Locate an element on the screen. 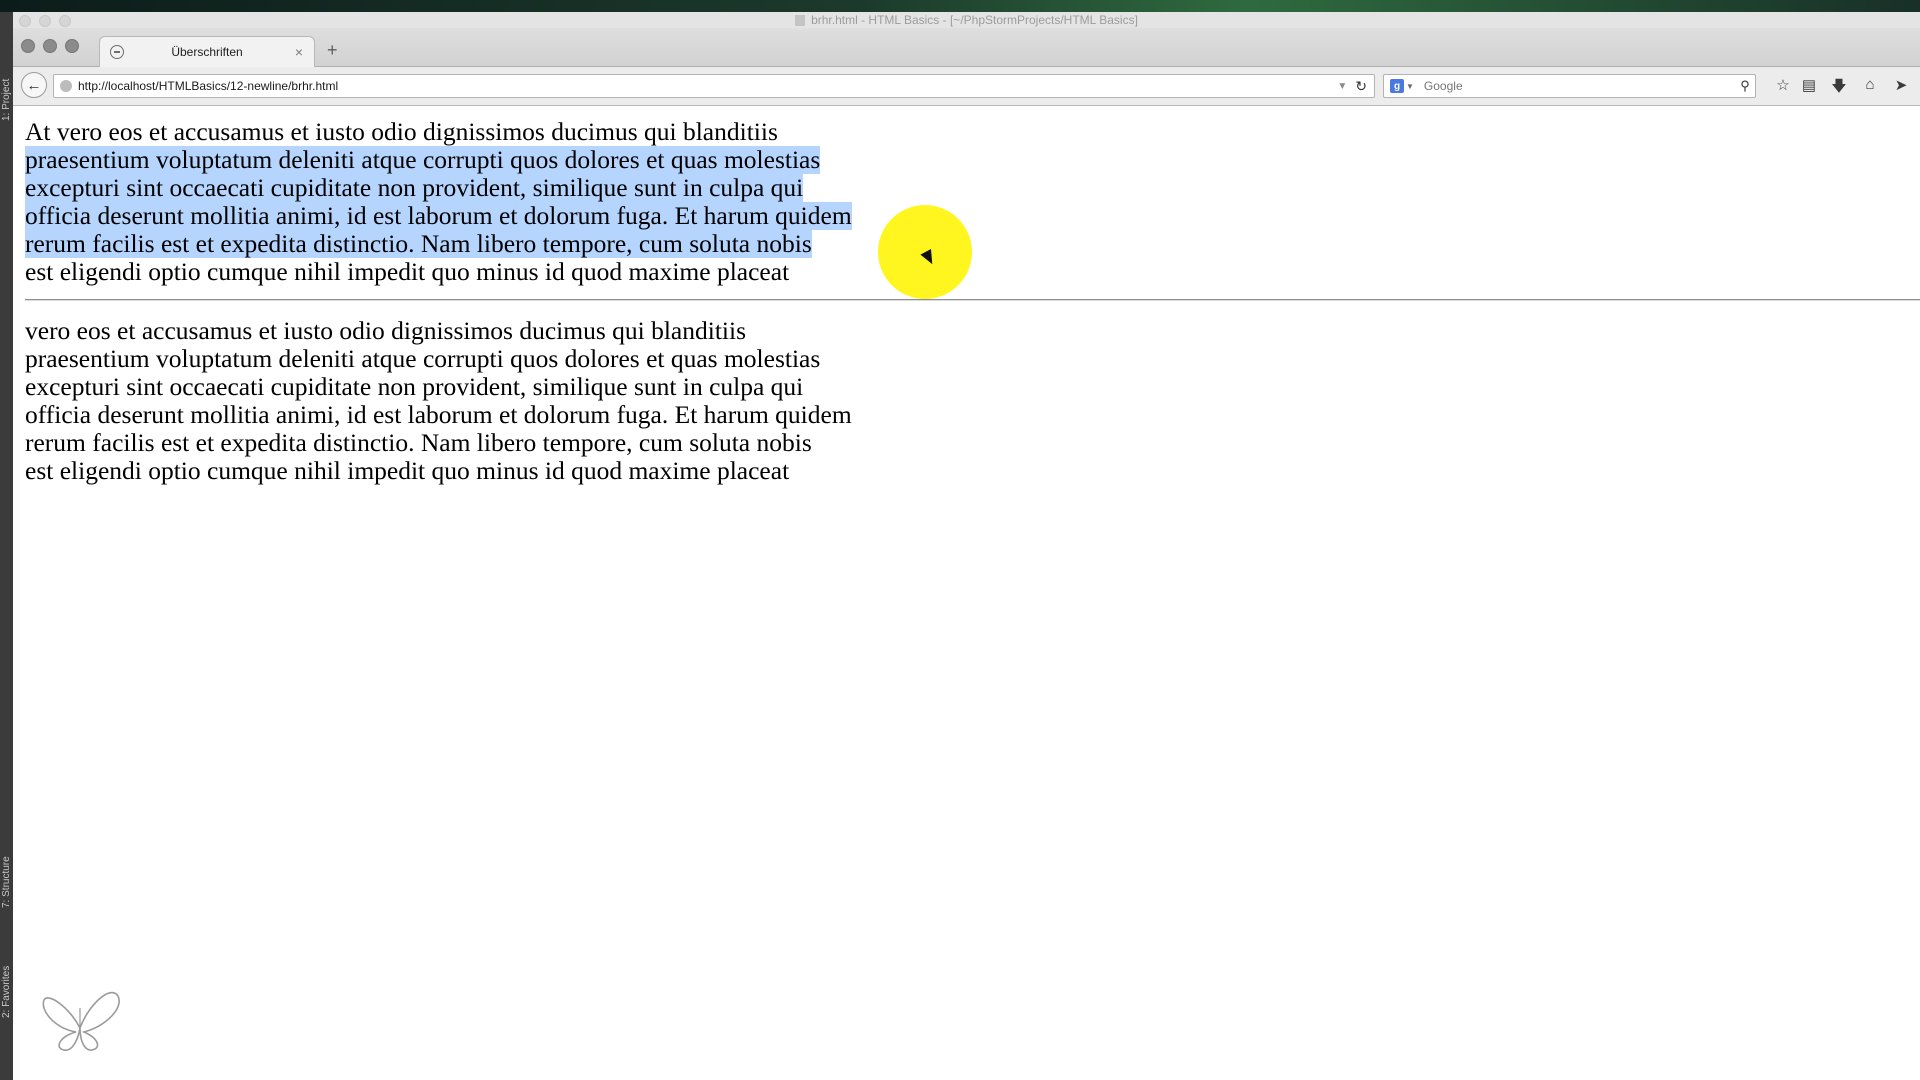  ide-side-panel: 1: Project 7: Structure 2: Favorites is located at coordinates (6, 546).